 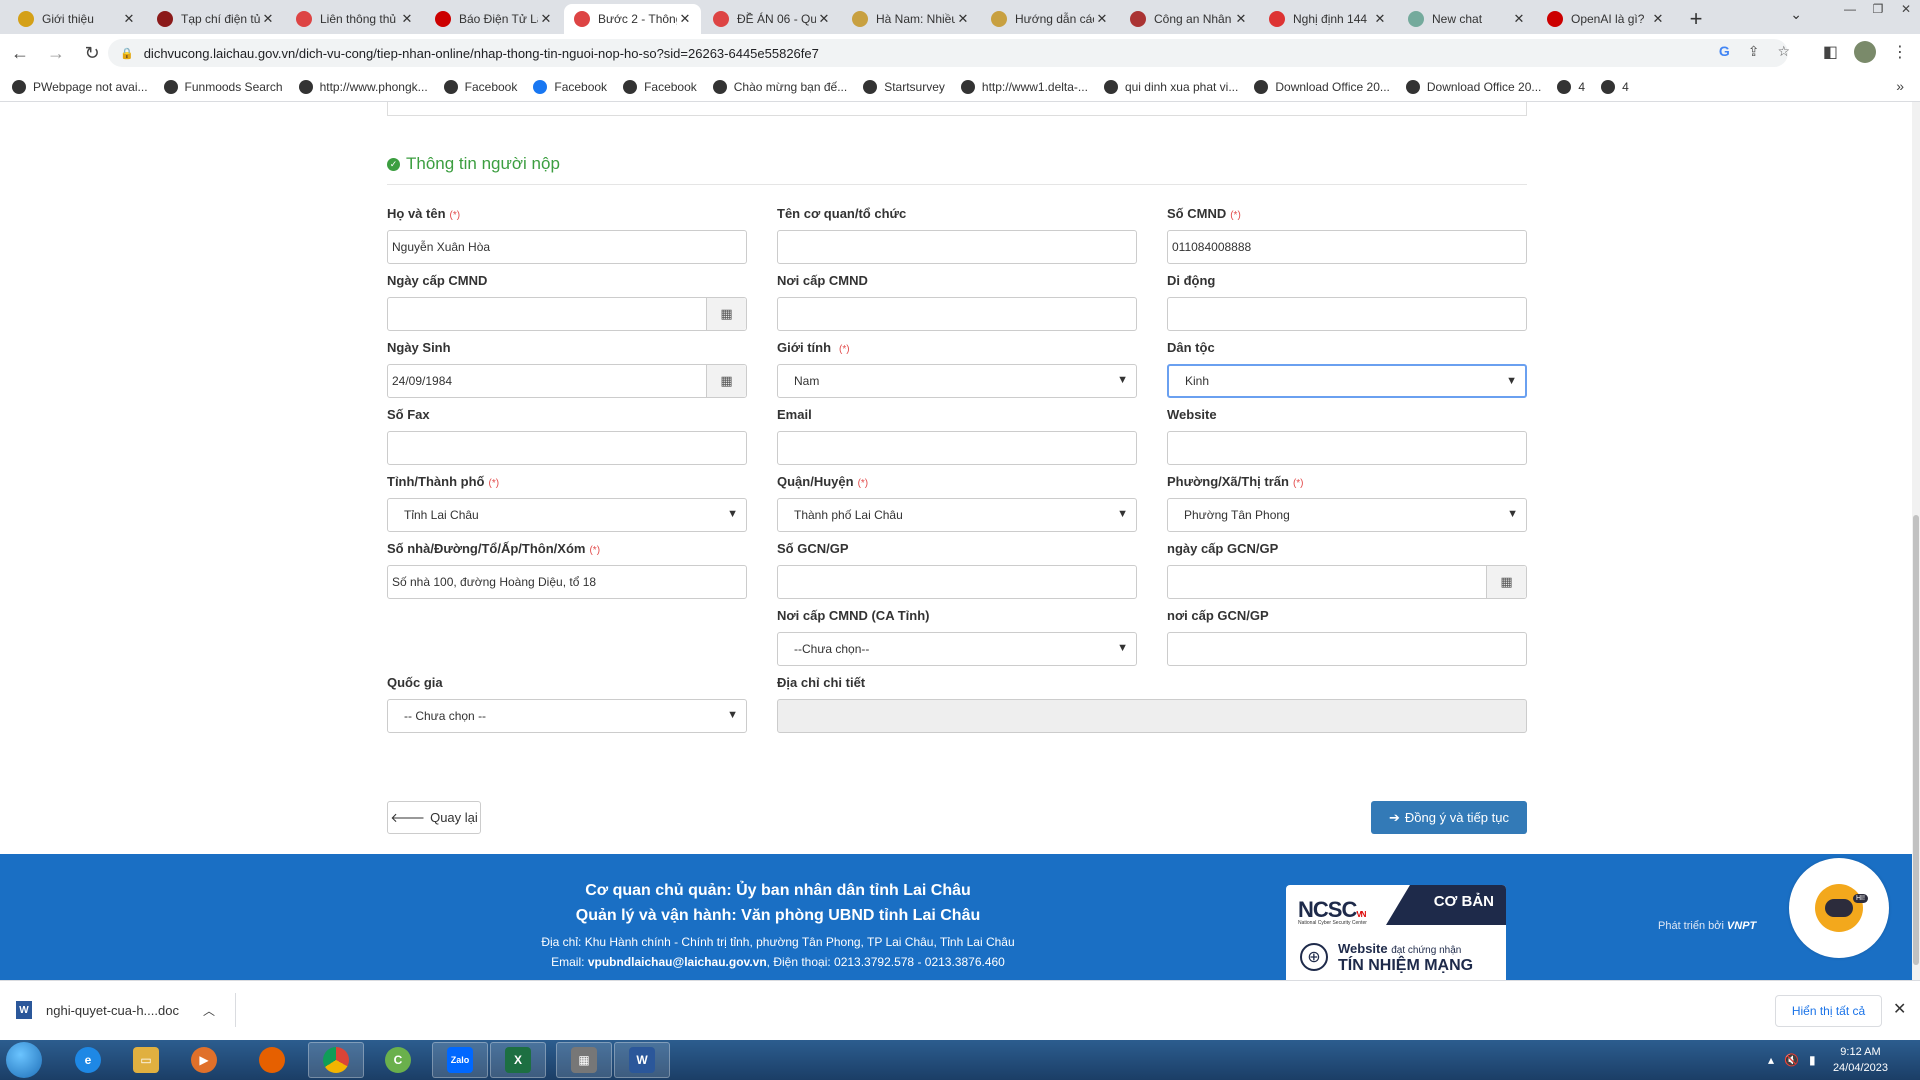 I want to click on taskbar-word: W, so click(x=642, y=1060).